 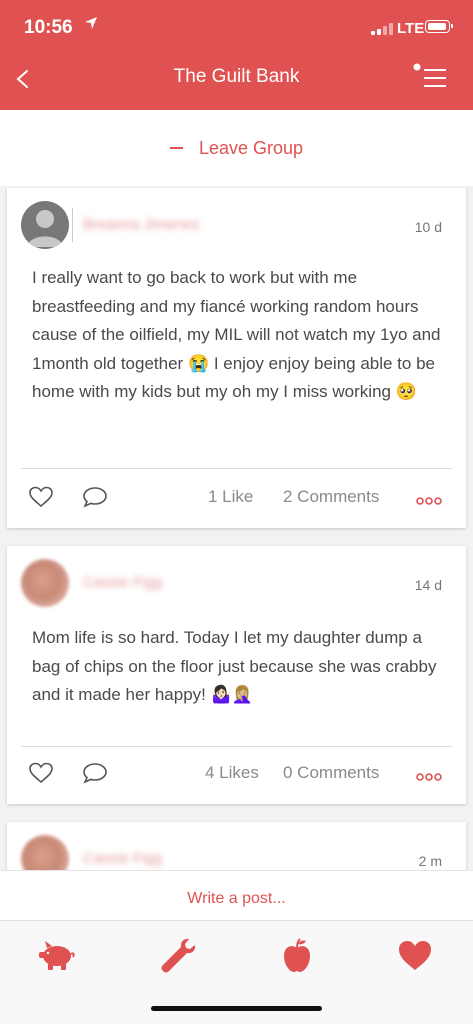 I want to click on tab-tools, so click(x=177, y=955).